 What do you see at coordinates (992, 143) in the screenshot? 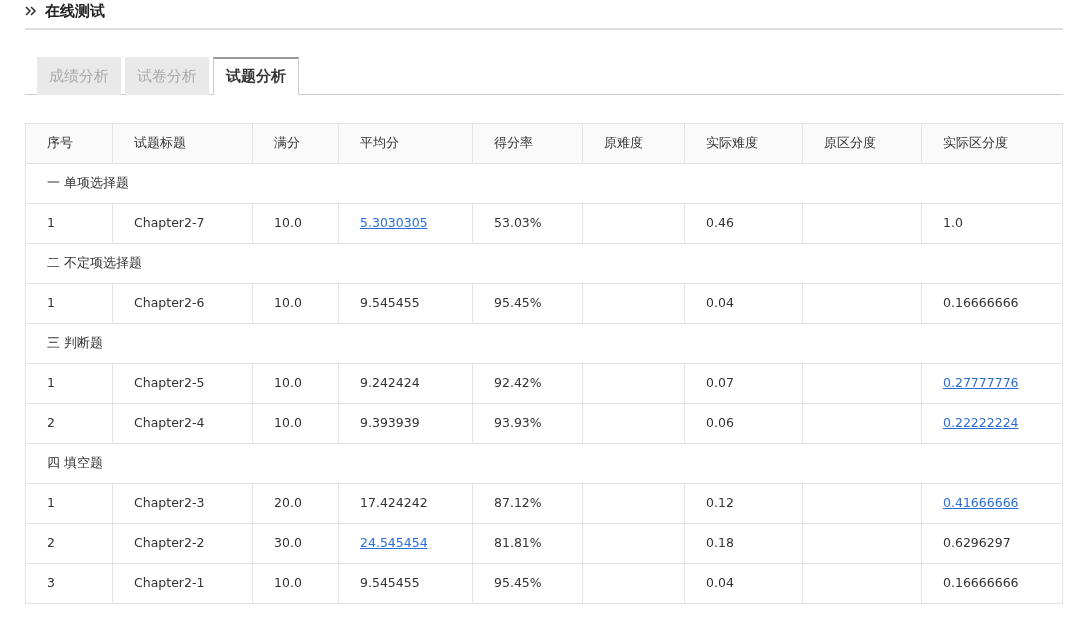
I see `column-header: 实际区分度` at bounding box center [992, 143].